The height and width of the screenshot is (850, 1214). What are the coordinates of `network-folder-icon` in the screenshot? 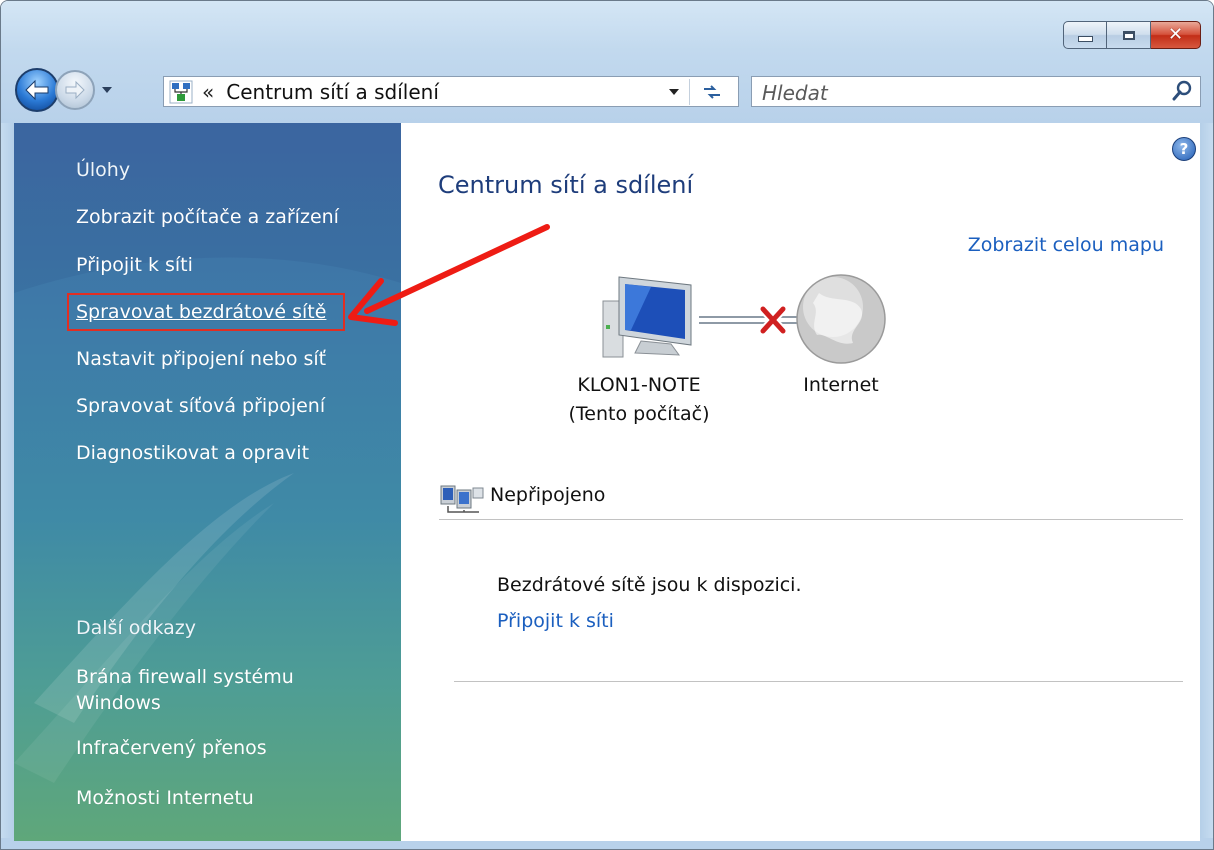 It's located at (181, 91).